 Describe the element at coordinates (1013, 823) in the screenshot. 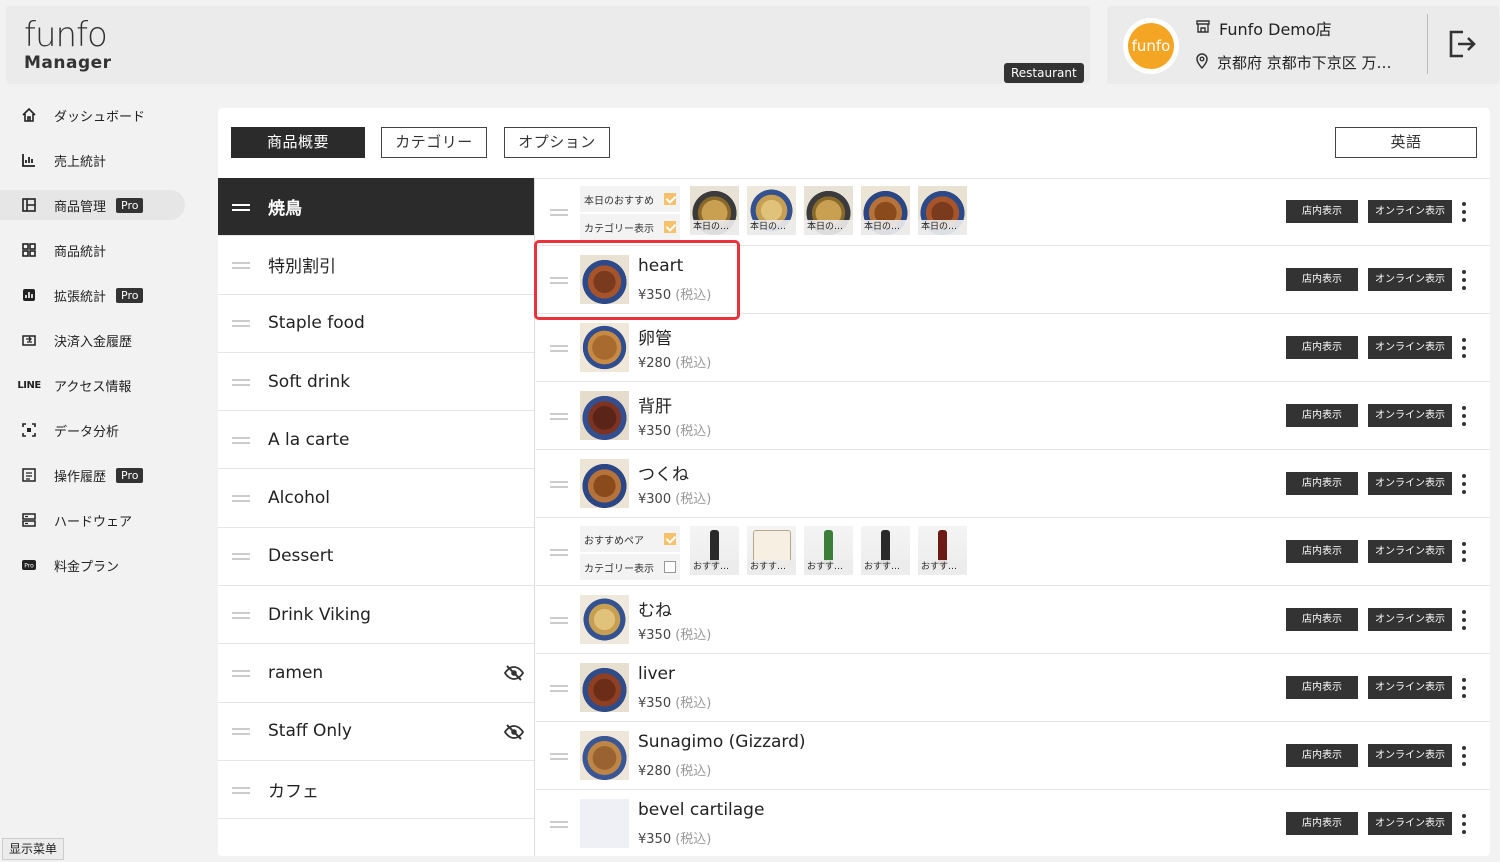

I see `product-row: bevel cartilage ¥350 (税込) 店内表示 オンライン表示` at that location.